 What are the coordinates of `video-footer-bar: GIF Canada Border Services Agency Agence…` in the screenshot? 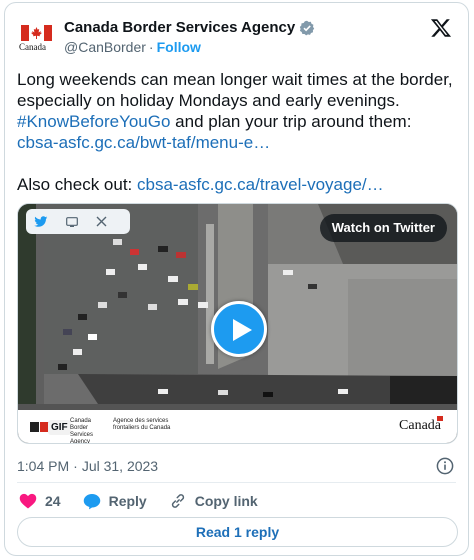 It's located at (237, 426).